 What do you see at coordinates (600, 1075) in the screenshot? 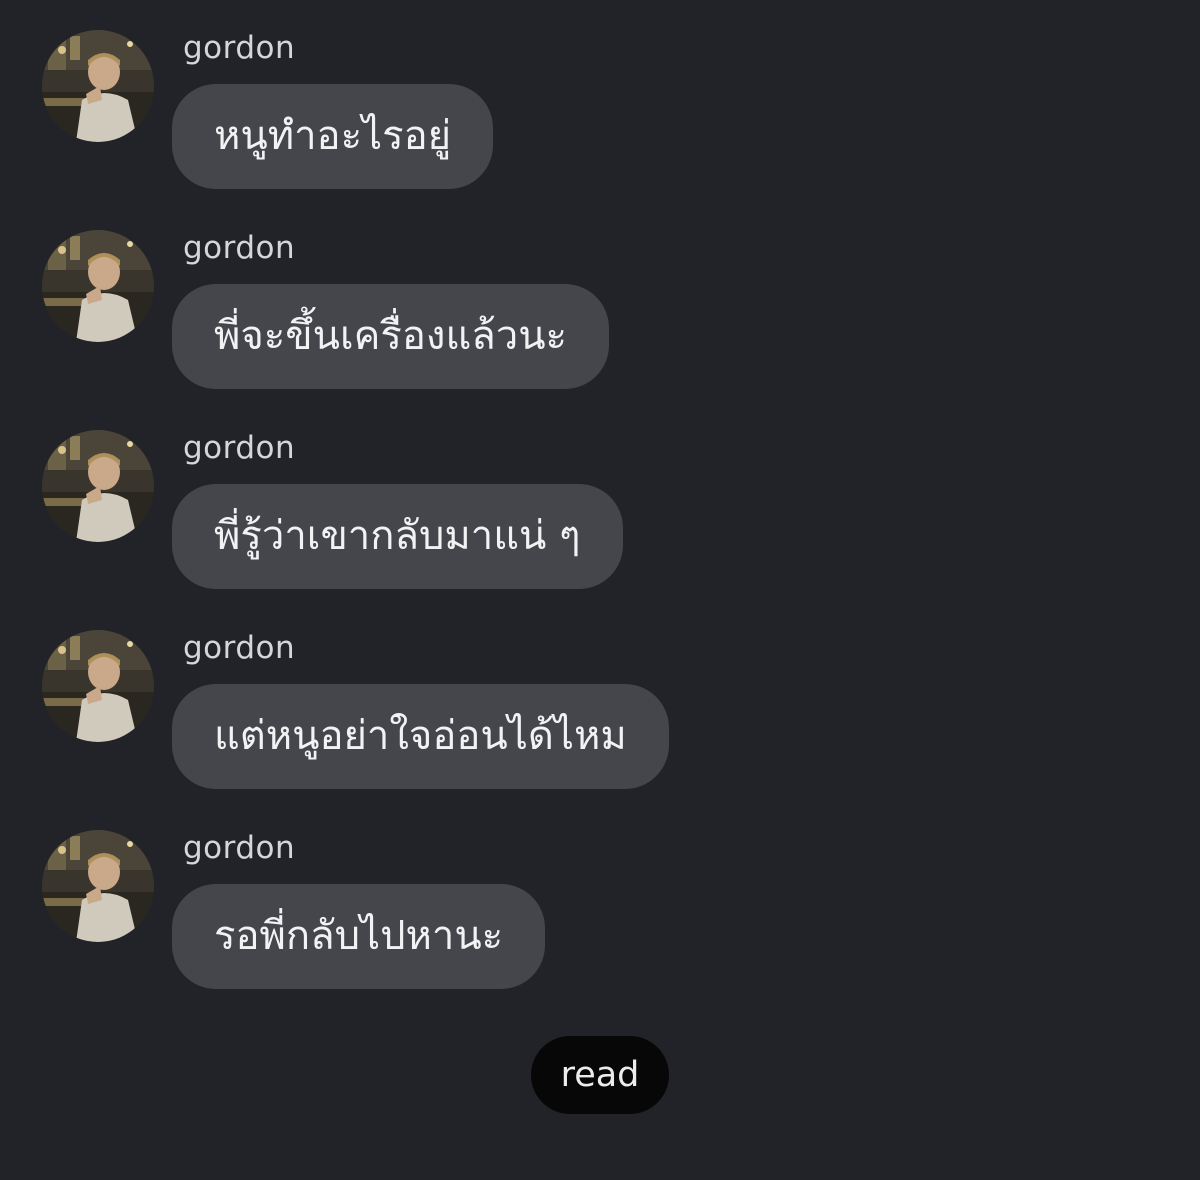
I see `read-receipt-badge: read` at bounding box center [600, 1075].